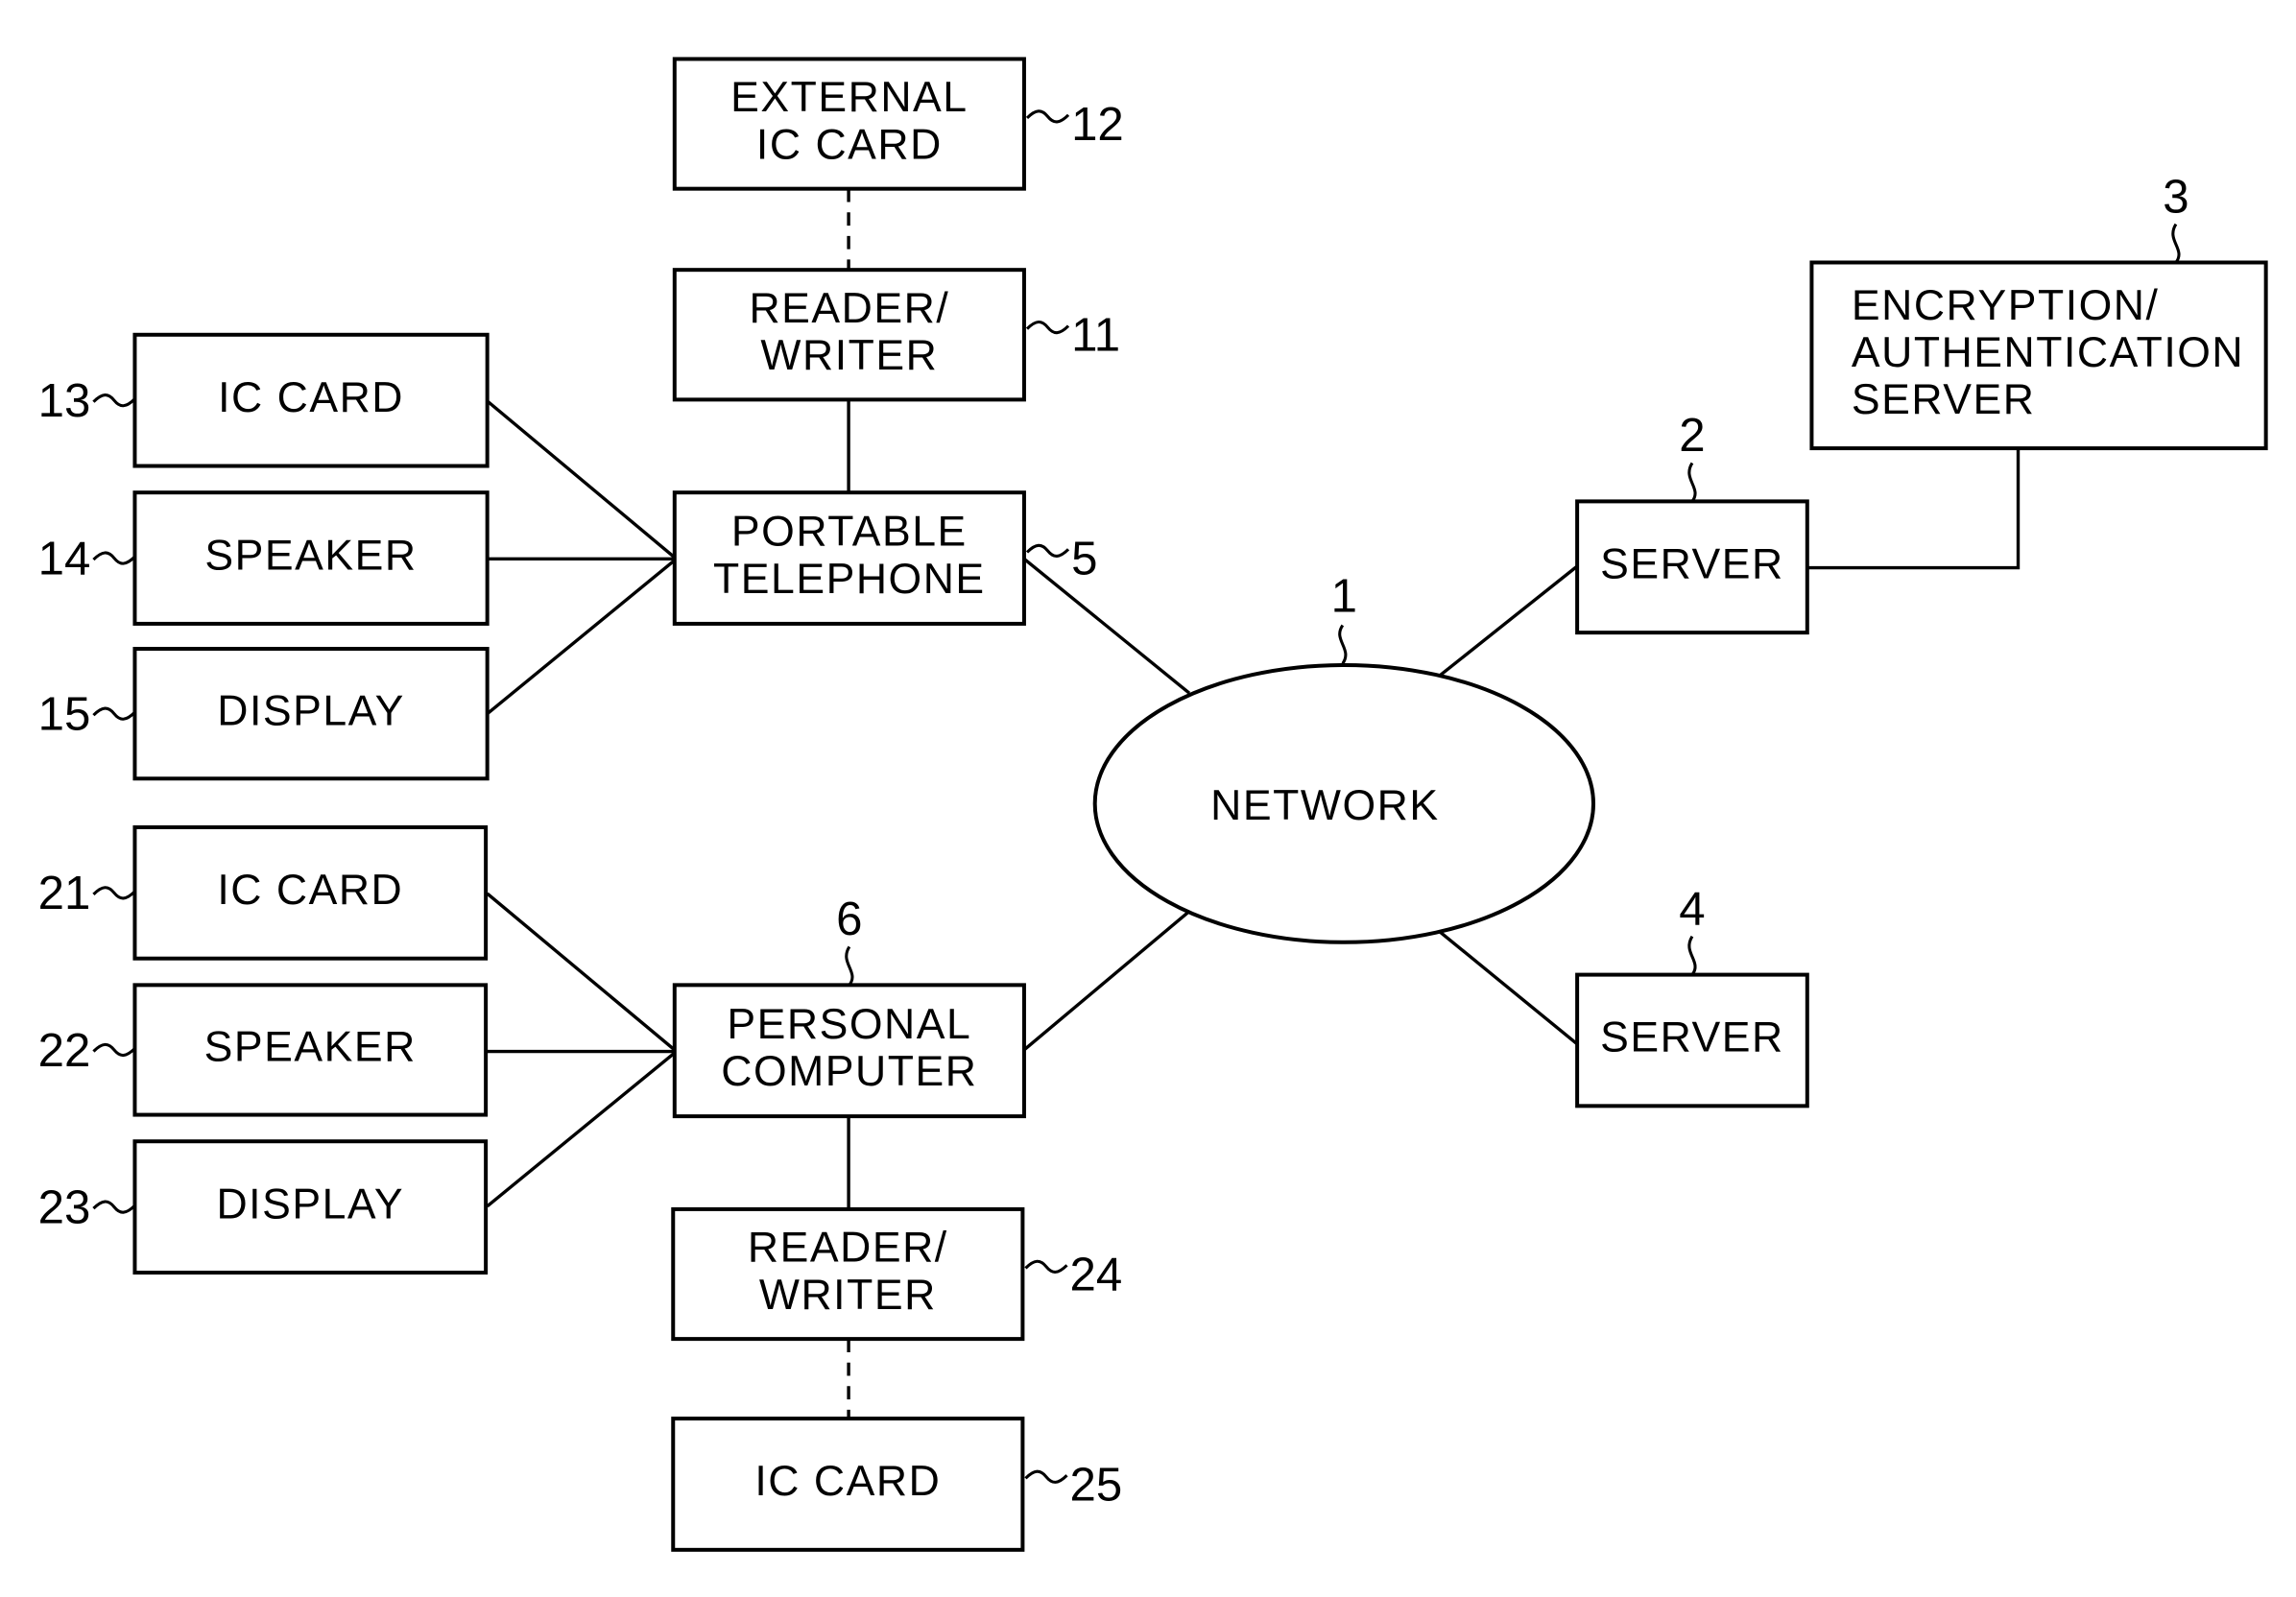 Image resolution: width=2296 pixels, height=1597 pixels. Describe the element at coordinates (1096, 335) in the screenshot. I see `reader-writer-11-ref-number: 11` at that location.